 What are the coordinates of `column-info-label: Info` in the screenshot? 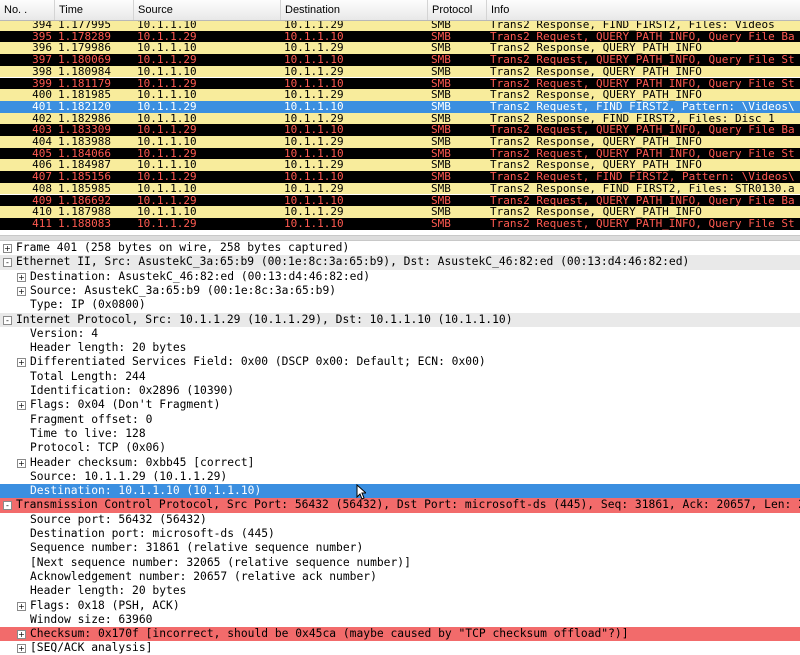 It's located at (500, 10).